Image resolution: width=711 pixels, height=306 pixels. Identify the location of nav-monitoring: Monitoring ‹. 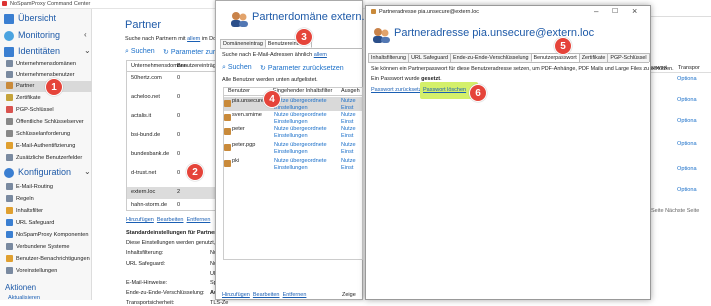
(45, 35).